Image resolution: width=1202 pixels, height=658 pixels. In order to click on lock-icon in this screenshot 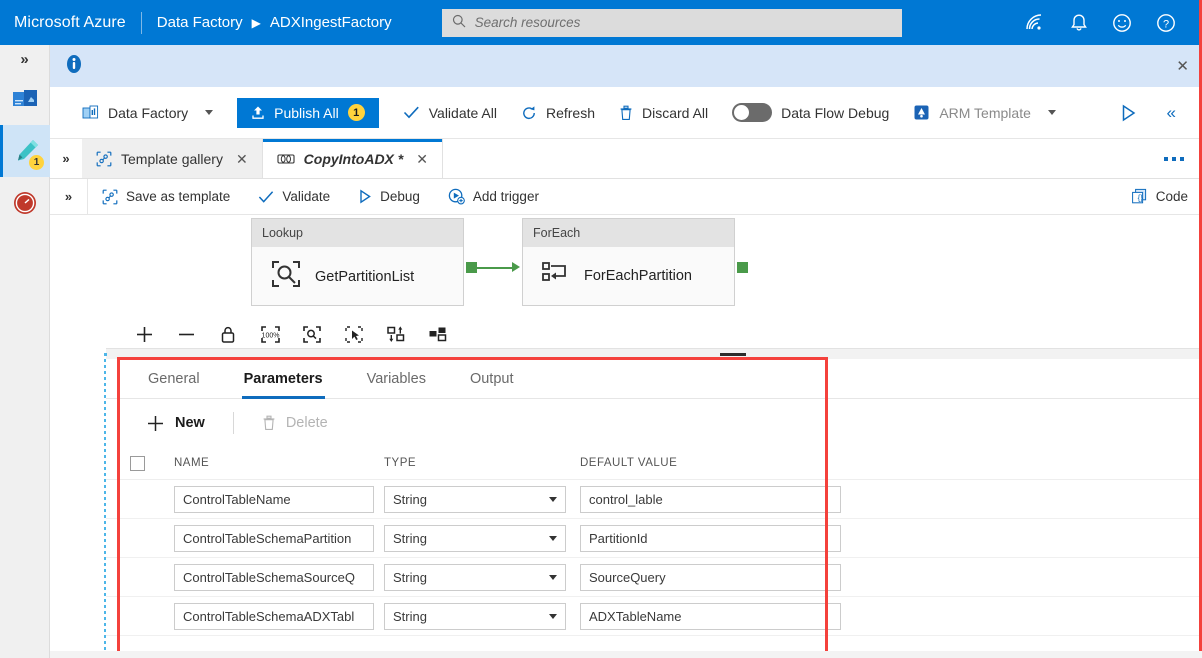, I will do `click(228, 335)`.